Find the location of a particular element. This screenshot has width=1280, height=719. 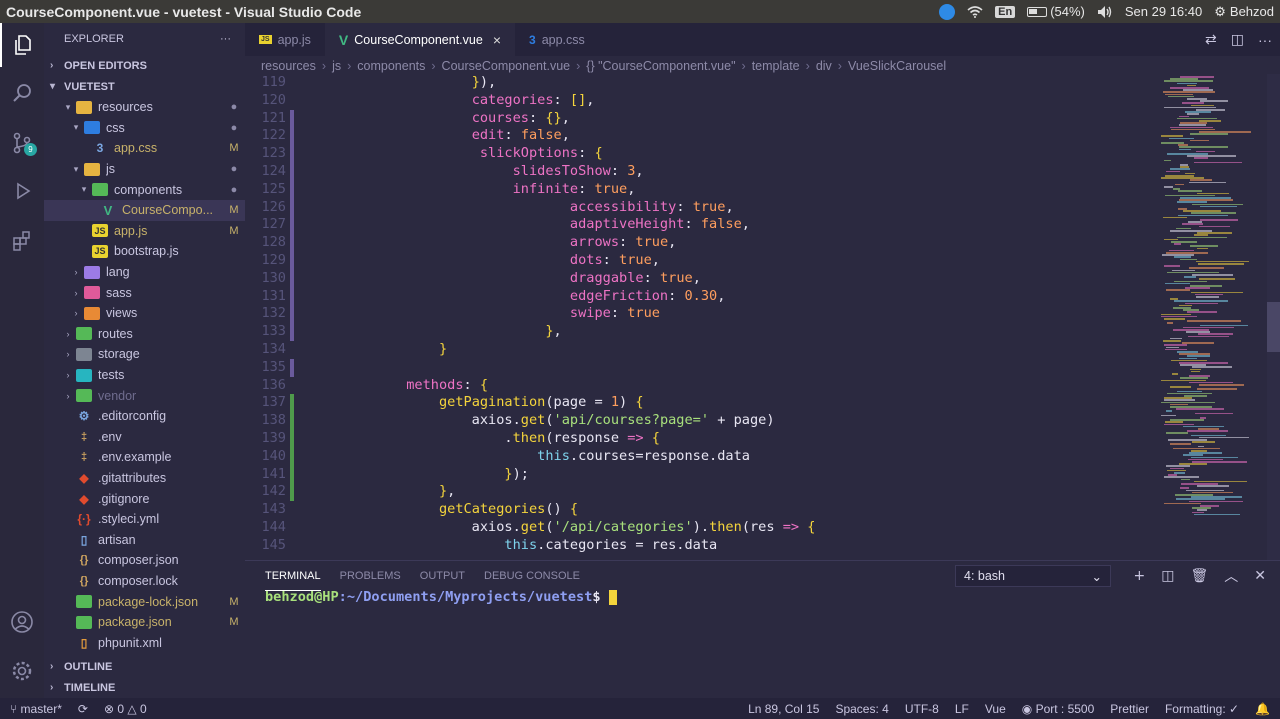

extensions-icon is located at coordinates (22, 241).